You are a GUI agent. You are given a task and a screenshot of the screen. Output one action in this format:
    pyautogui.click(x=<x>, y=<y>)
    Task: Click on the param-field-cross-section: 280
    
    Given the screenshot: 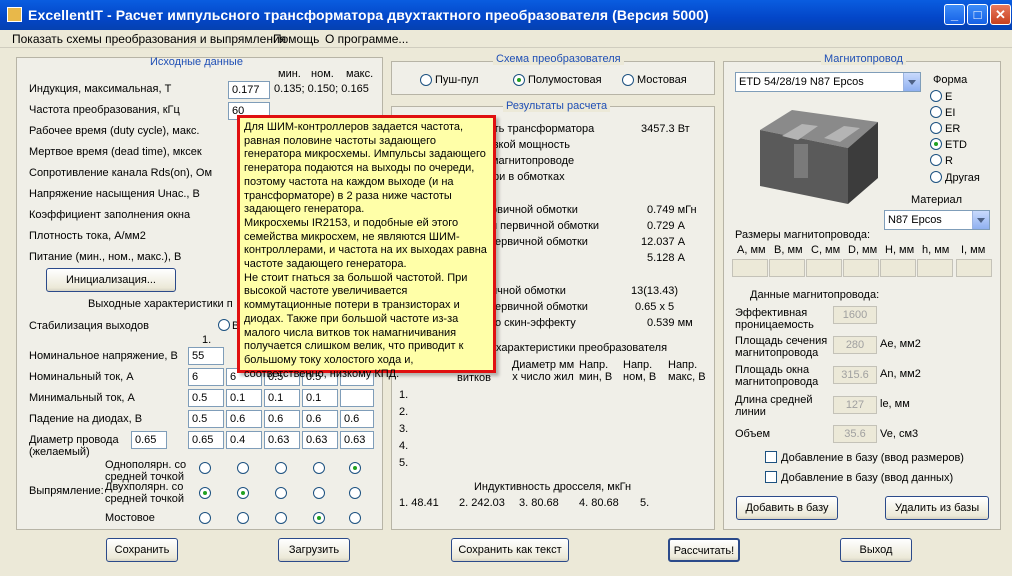 What is the action you would take?
    pyautogui.click(x=855, y=345)
    